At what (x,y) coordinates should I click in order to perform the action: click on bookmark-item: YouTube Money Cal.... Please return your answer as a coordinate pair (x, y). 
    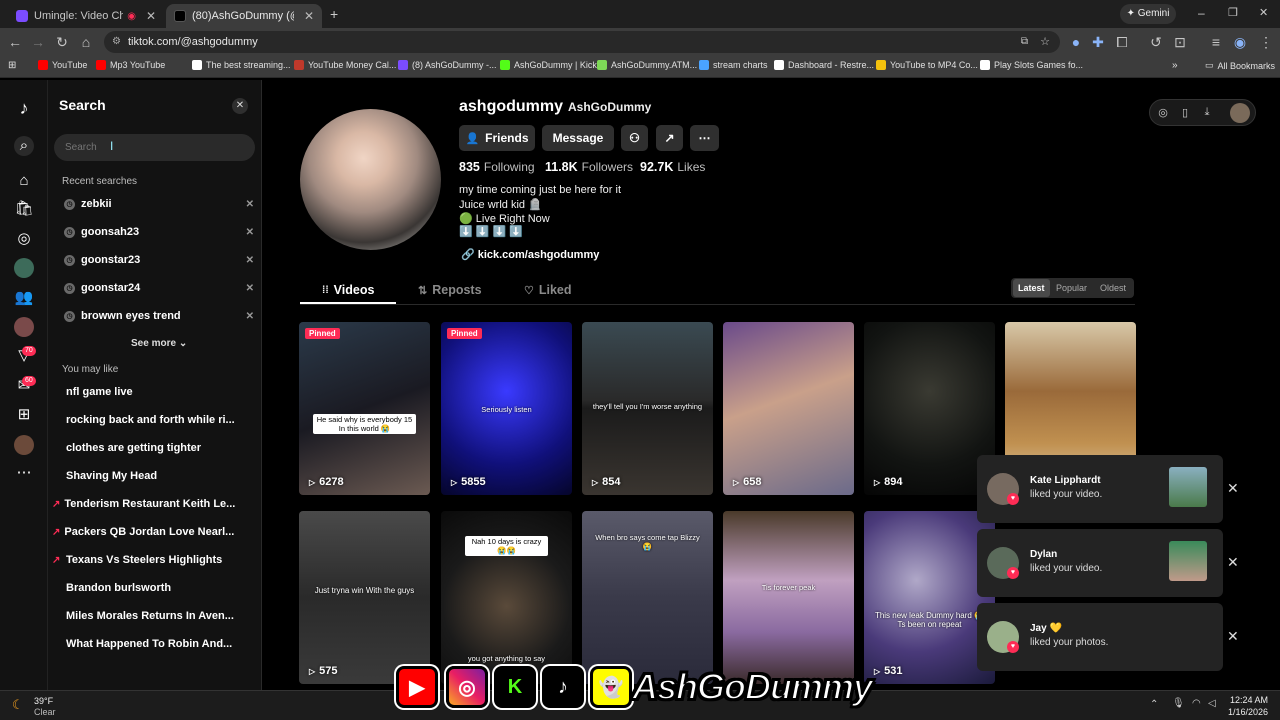
    Looking at the image, I should click on (345, 65).